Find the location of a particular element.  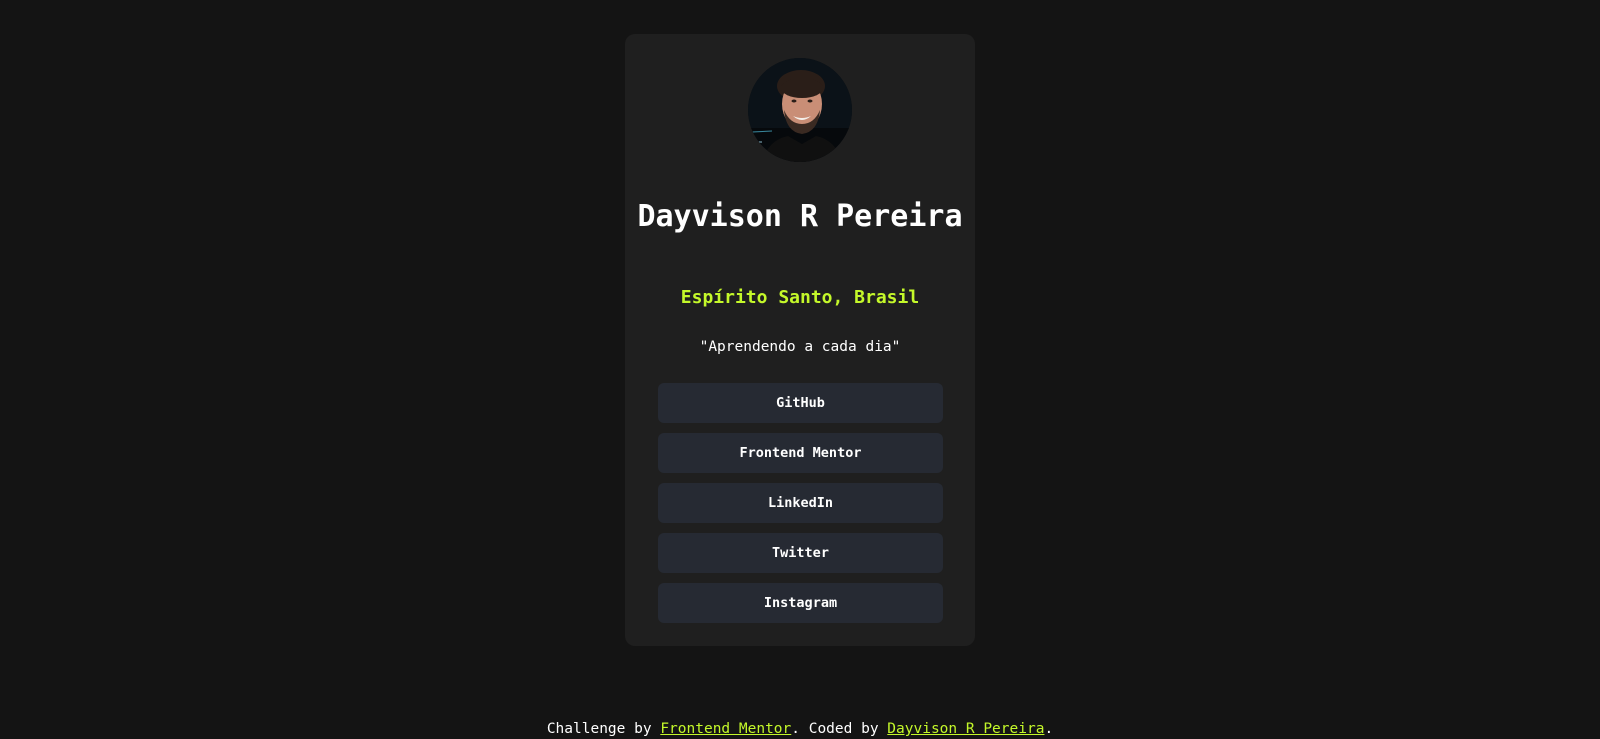

frontend-mentor-link-button: Frontend Mentor is located at coordinates (800, 453).